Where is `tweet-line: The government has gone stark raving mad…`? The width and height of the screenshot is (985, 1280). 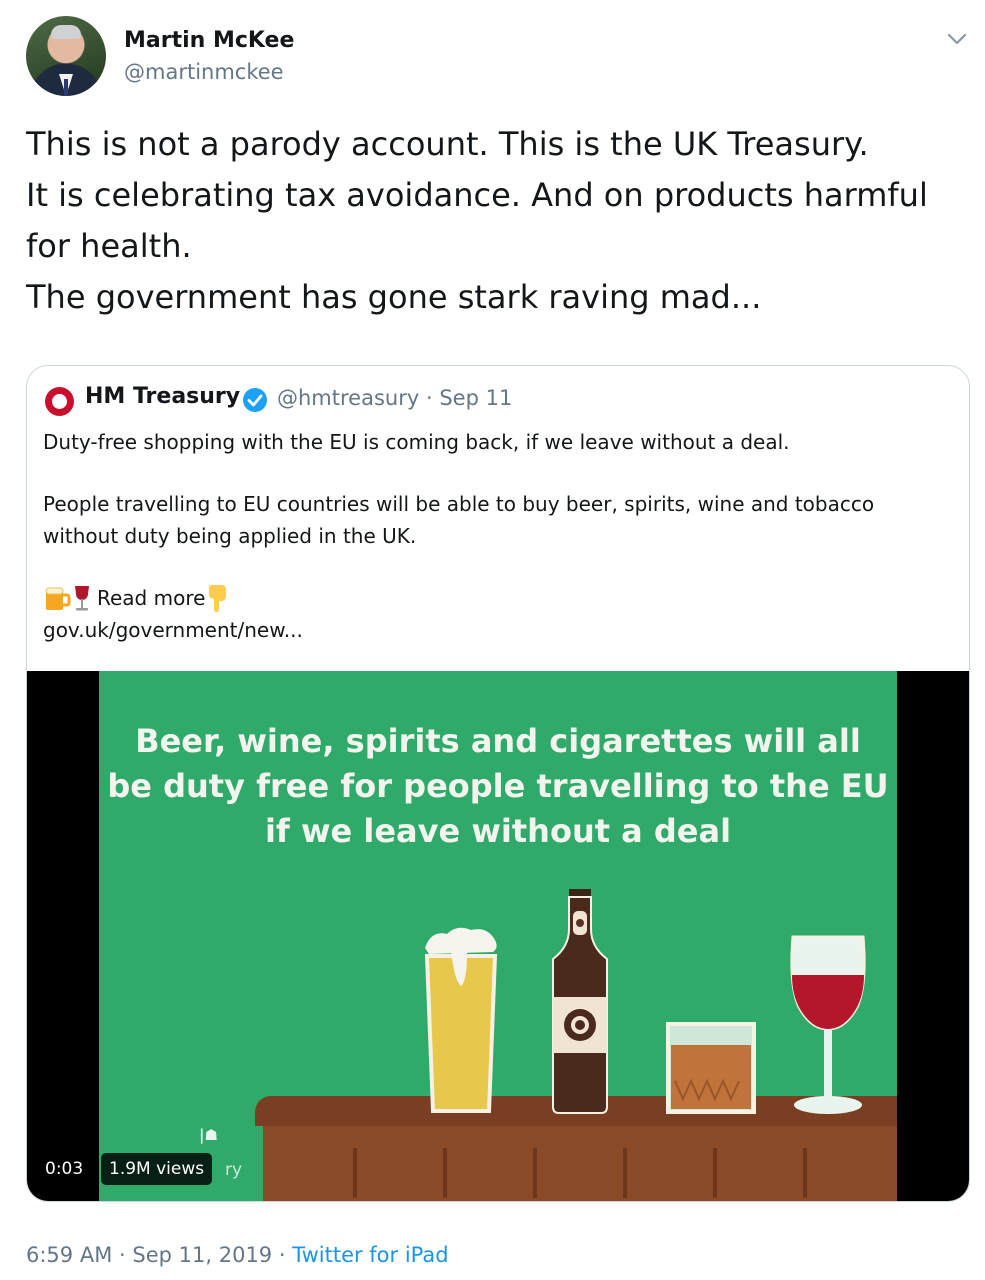
tweet-line: The government has gone stark raving mad… is located at coordinates (394, 297).